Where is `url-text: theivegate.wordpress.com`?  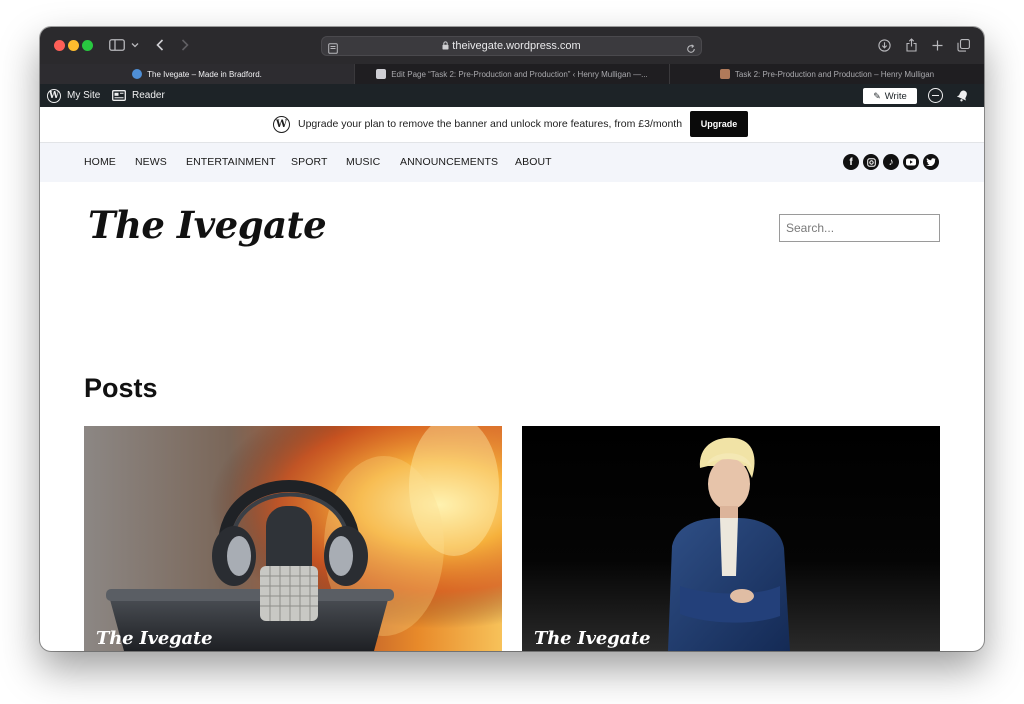
url-text: theivegate.wordpress.com is located at coordinates (516, 46).